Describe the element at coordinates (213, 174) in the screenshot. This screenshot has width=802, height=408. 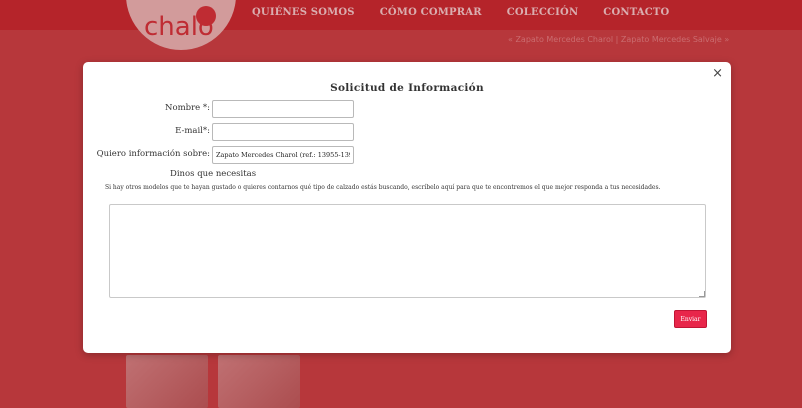
I see `needs-label: Dinos que necesitas` at that location.